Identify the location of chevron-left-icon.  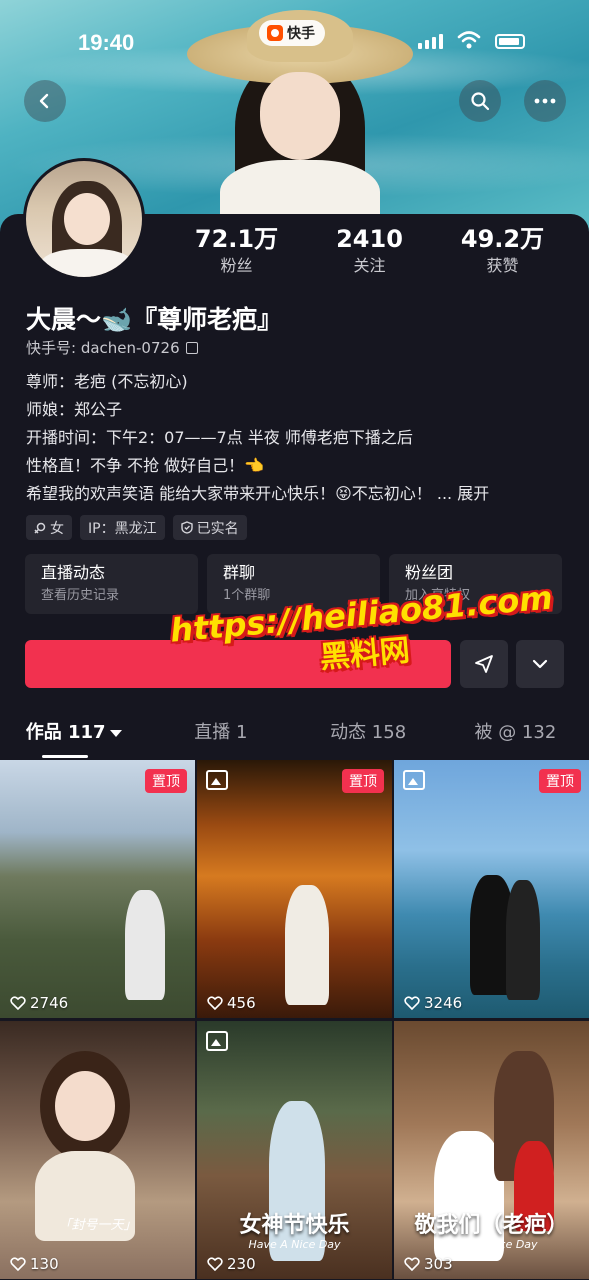
(44, 101).